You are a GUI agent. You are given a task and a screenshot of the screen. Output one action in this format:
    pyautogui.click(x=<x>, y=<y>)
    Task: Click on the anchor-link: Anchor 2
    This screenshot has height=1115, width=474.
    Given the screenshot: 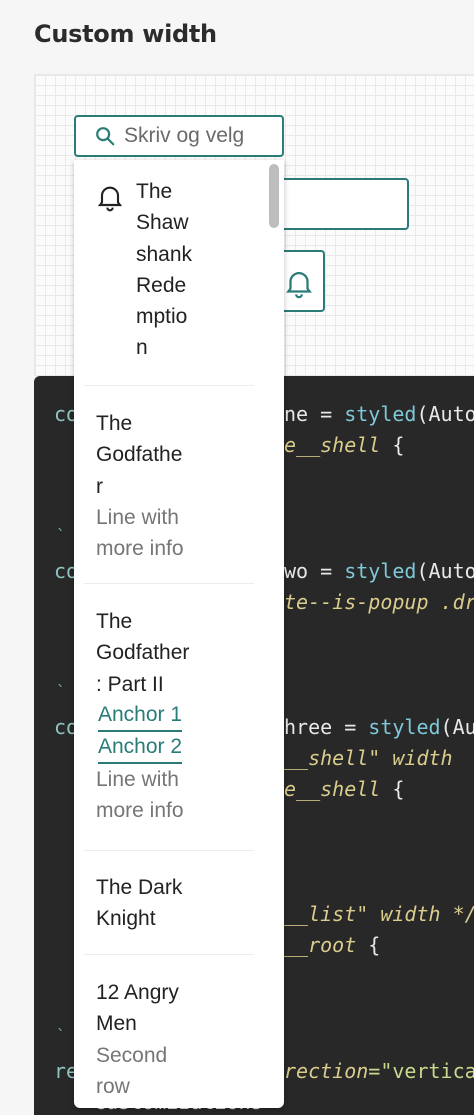 What is the action you would take?
    pyautogui.click(x=140, y=748)
    